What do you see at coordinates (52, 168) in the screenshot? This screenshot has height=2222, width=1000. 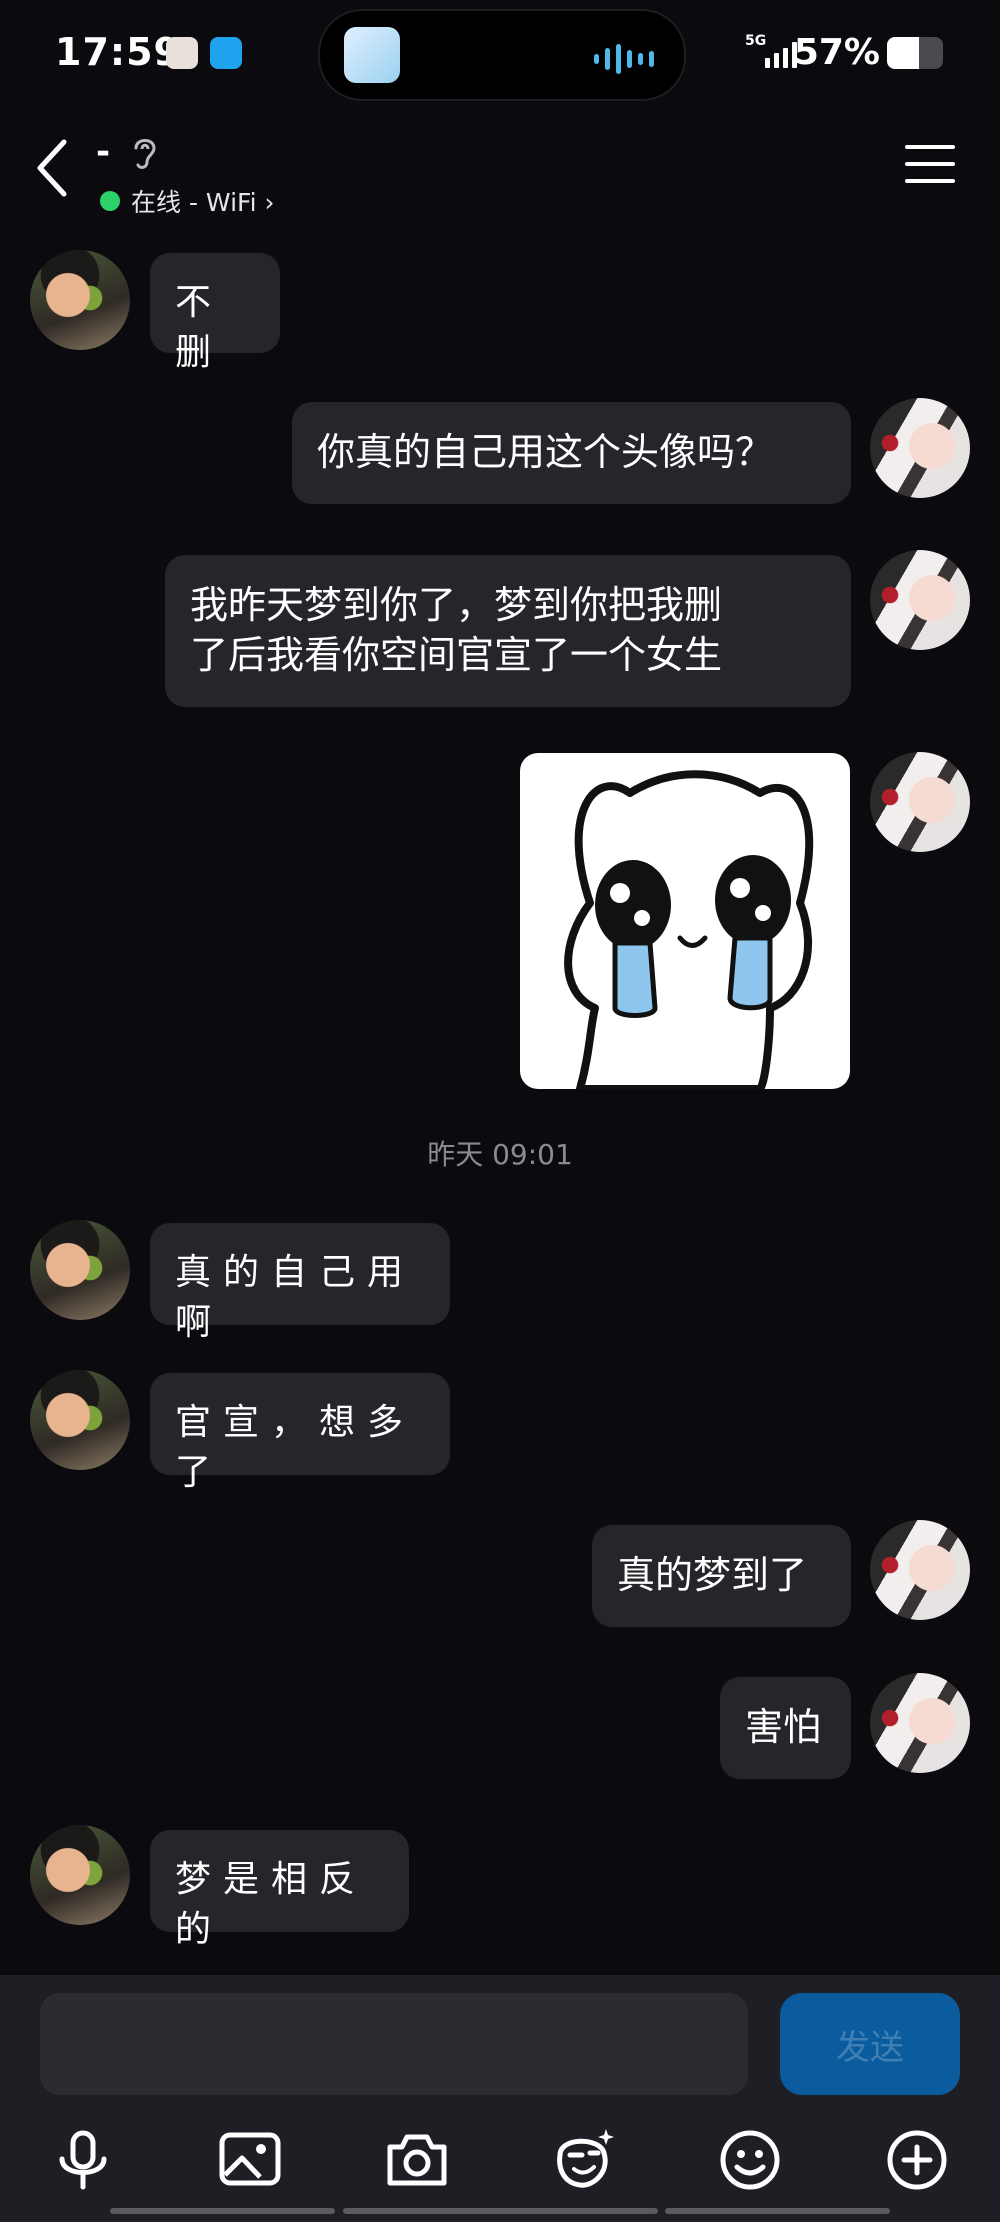 I see `chevron-left-icon` at bounding box center [52, 168].